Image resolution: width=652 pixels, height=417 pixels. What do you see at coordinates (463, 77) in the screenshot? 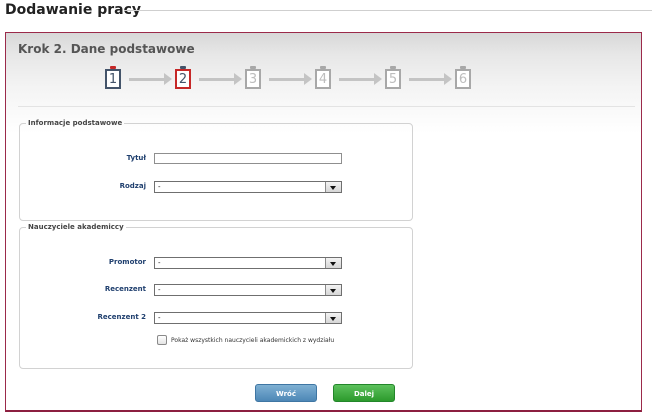
I see `clipboard-step-6-icon: 6` at bounding box center [463, 77].